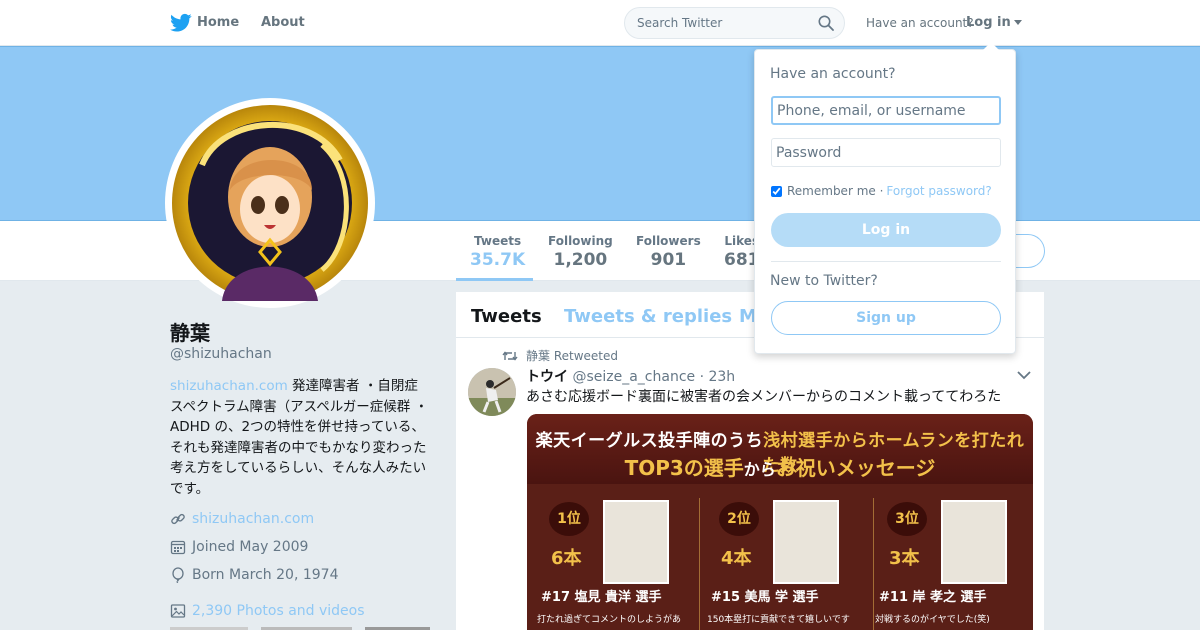  I want to click on search-box, so click(734, 23).